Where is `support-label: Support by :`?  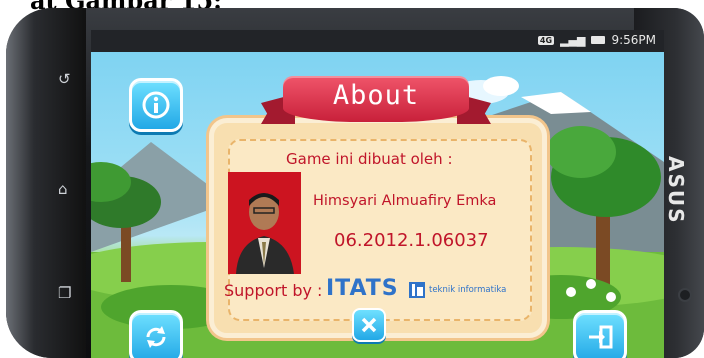
support-label: Support by : is located at coordinates (273, 290).